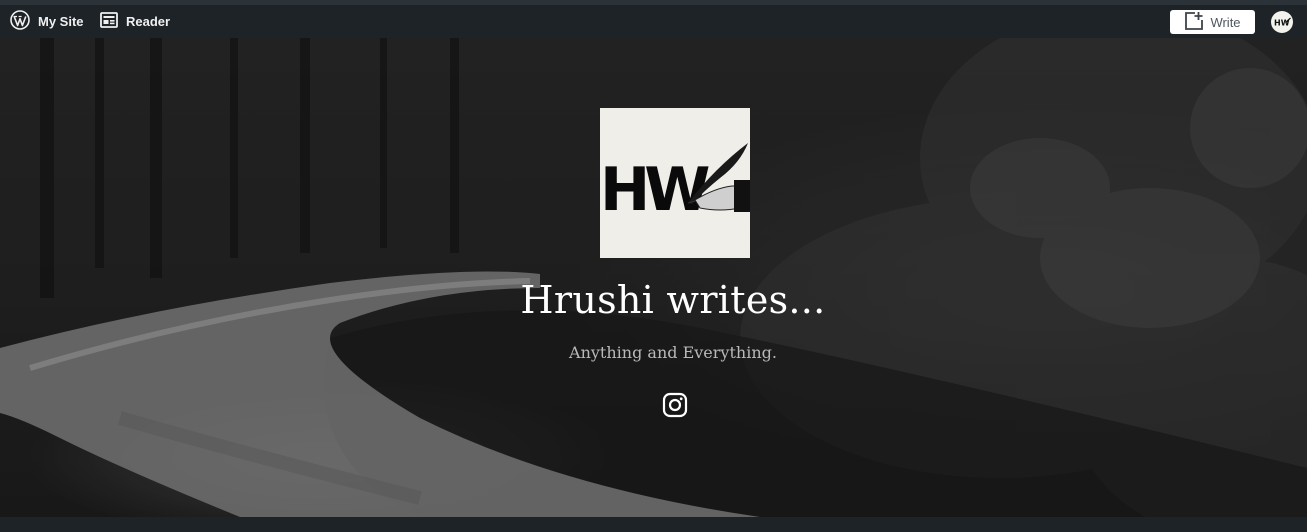 This screenshot has width=1307, height=532. I want to click on avatar-logo-icon: HW, so click(1282, 22).